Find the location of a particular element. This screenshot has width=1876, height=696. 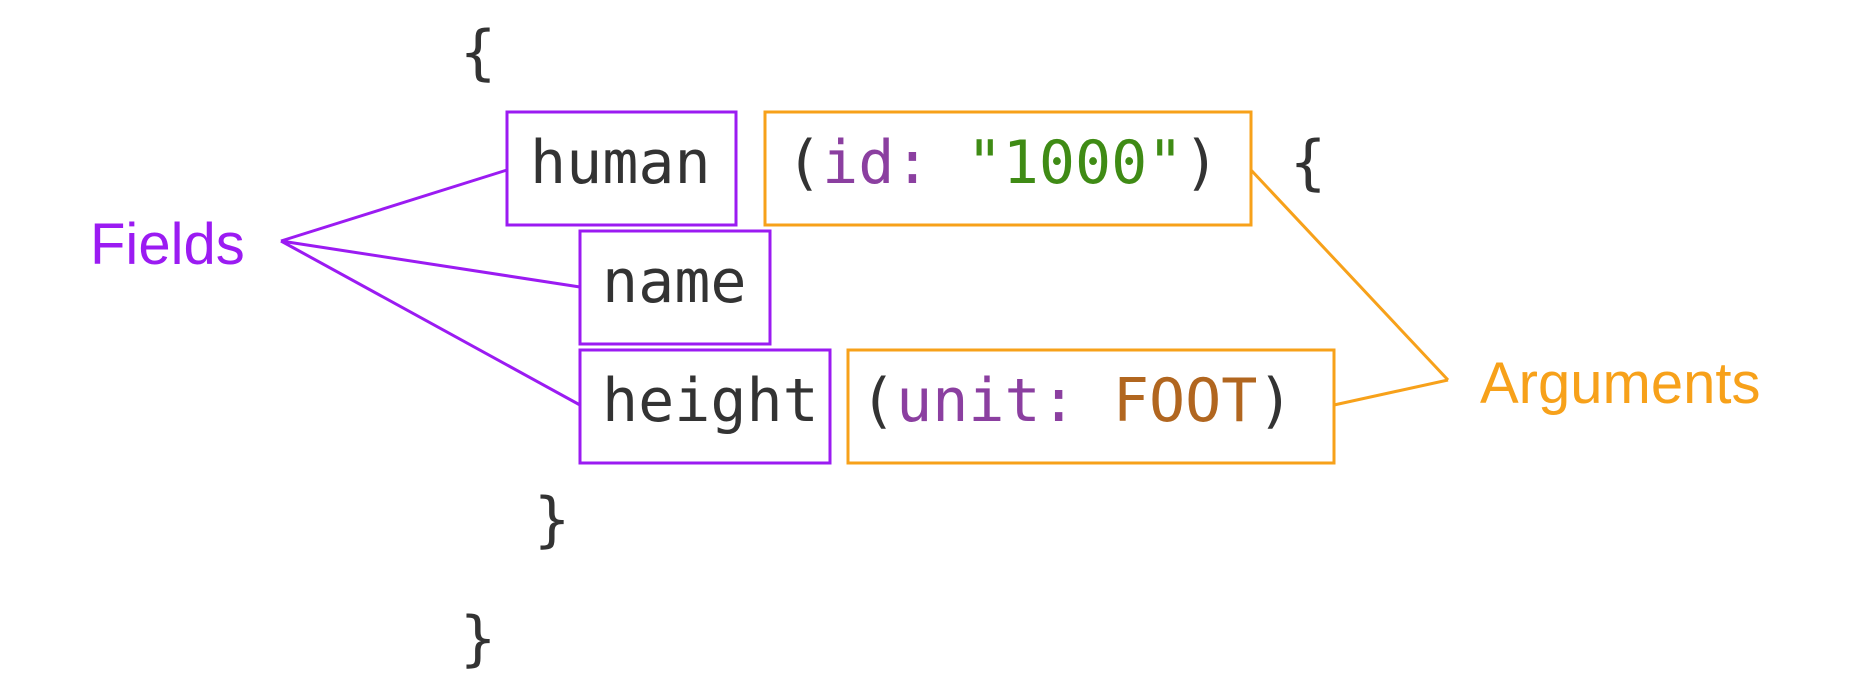

height-arg-value: FOOT is located at coordinates (1185, 401).